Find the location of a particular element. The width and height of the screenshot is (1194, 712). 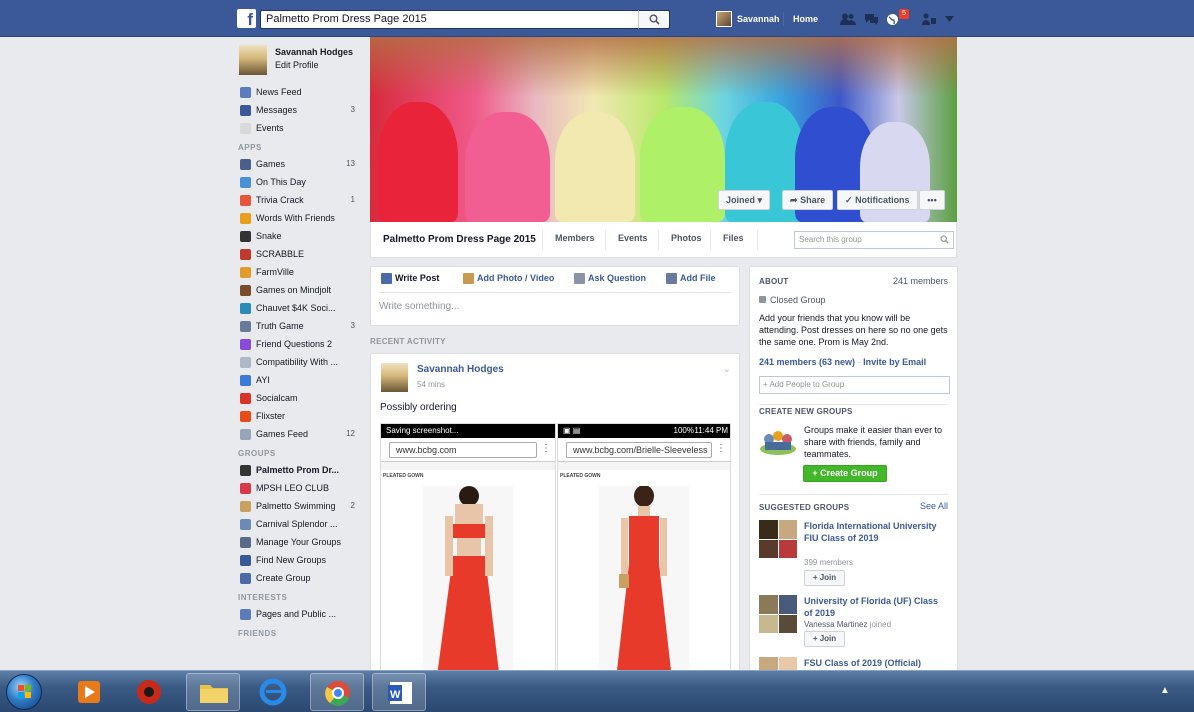

suggested-group-name: FSU Class of 2019 (Official) is located at coordinates (876, 663).